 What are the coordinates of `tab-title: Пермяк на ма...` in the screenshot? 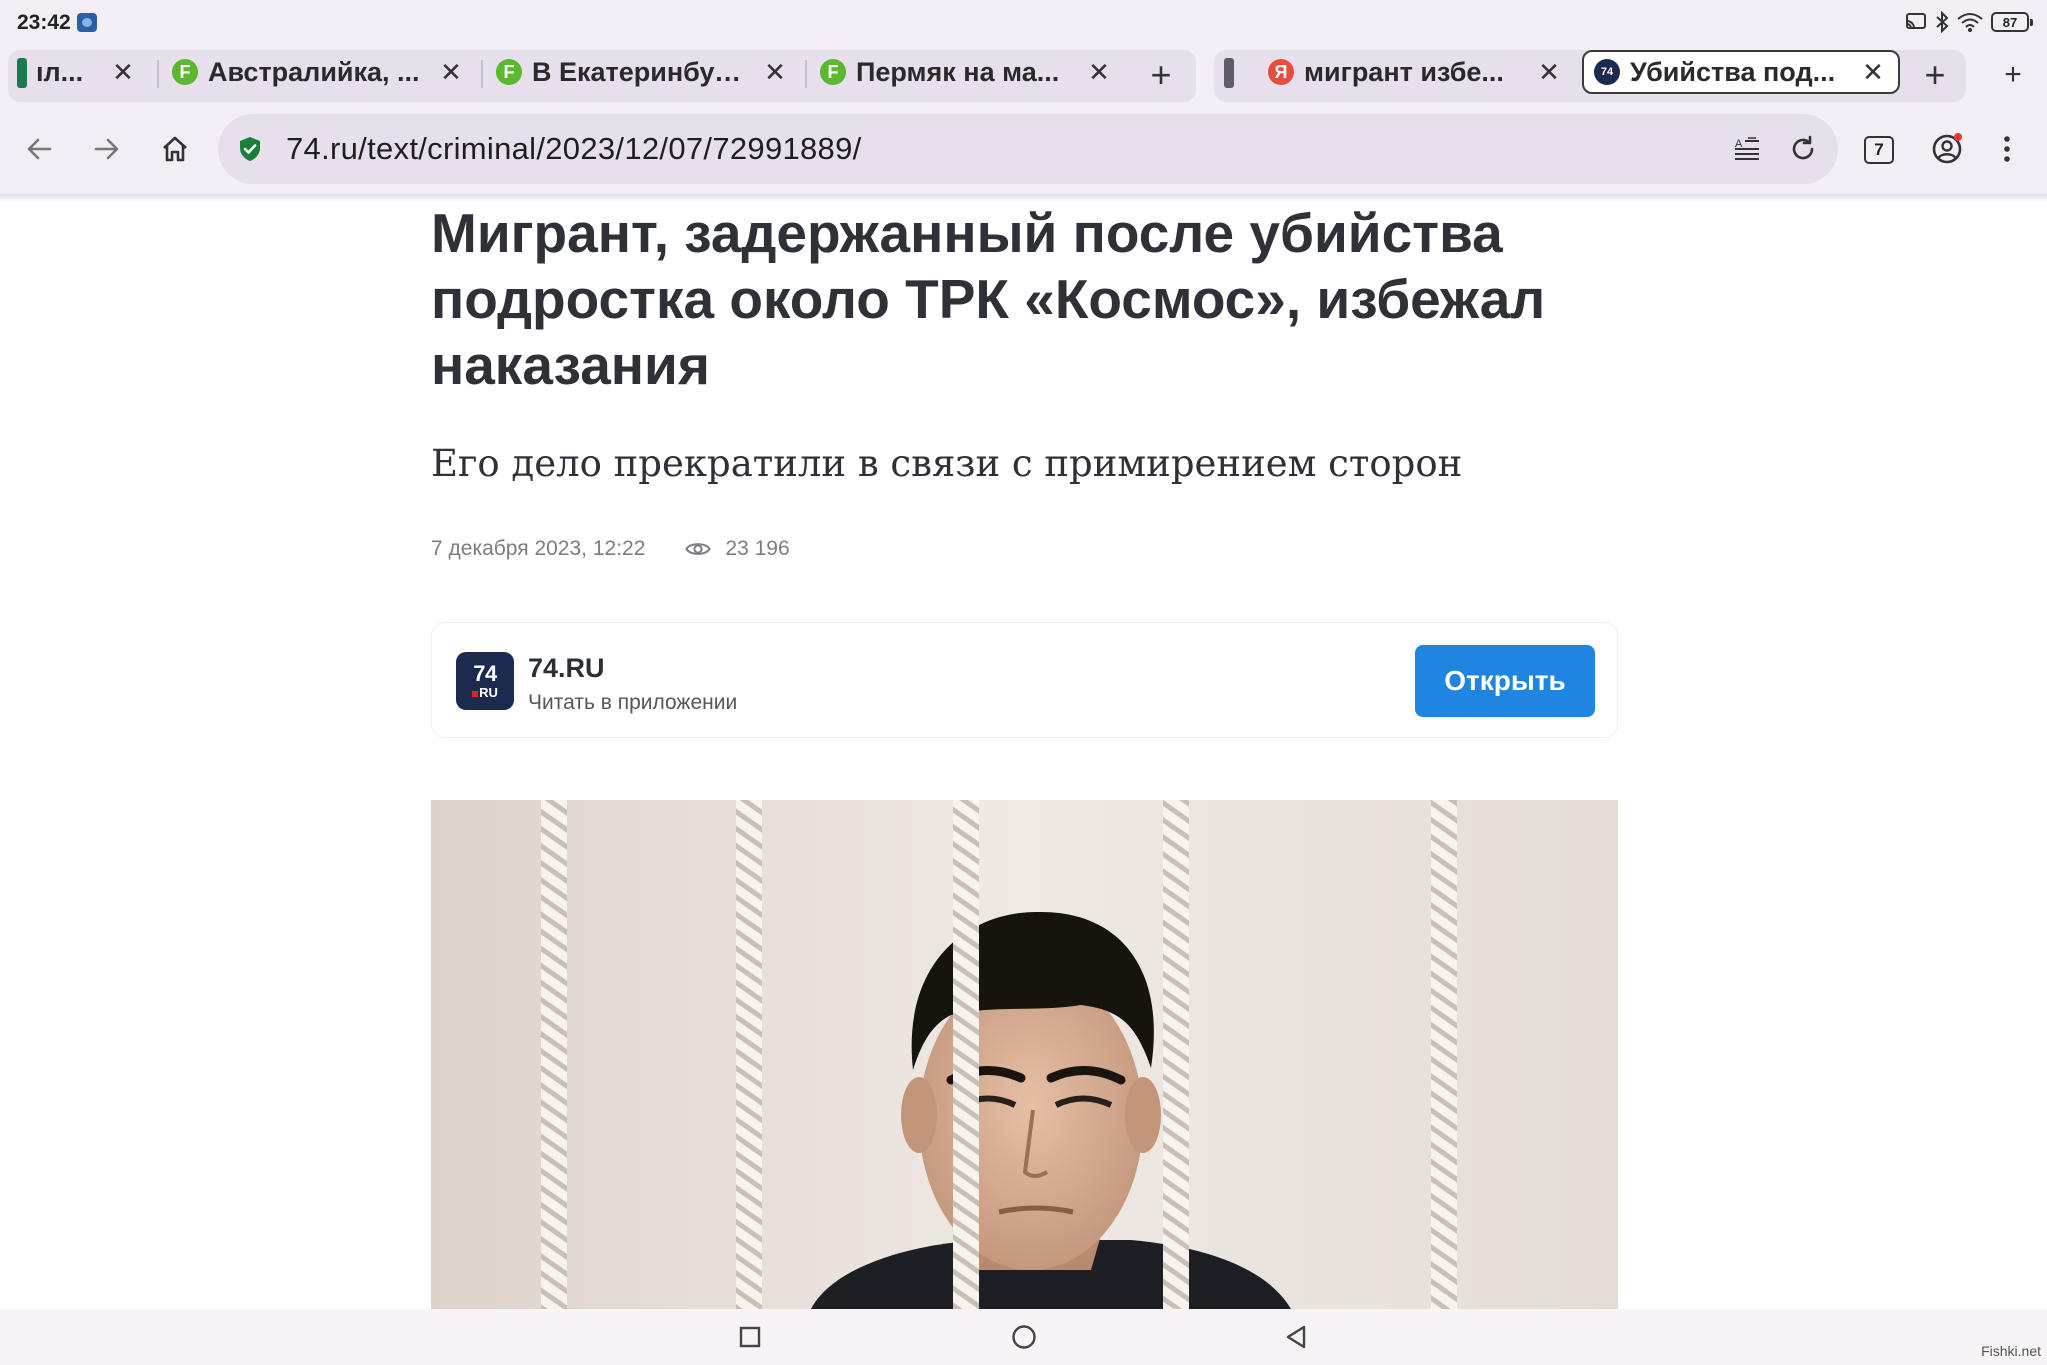 It's located at (958, 71).